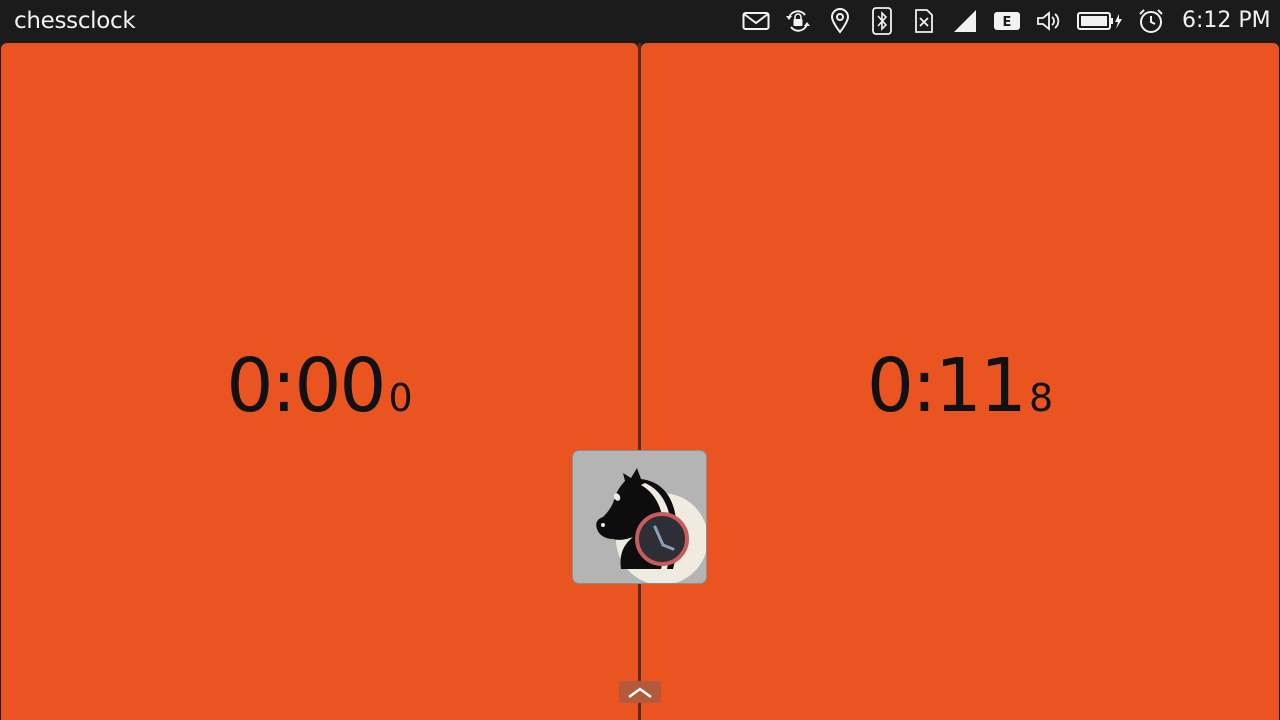 This screenshot has width=1280, height=720. I want to click on volume-icon, so click(1049, 21).